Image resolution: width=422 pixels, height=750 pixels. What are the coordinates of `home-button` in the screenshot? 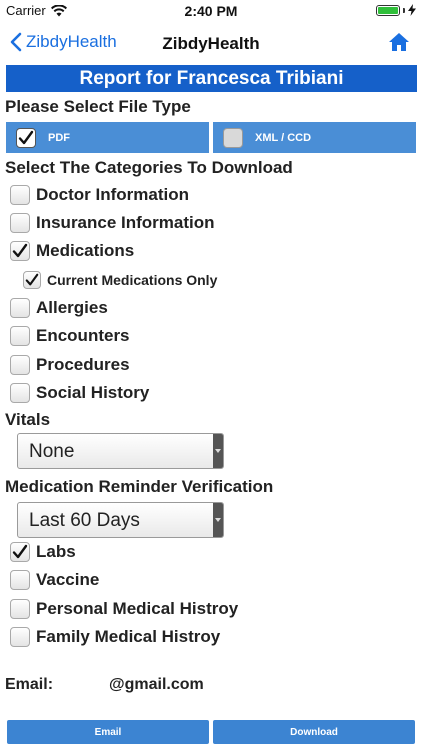 It's located at (399, 44).